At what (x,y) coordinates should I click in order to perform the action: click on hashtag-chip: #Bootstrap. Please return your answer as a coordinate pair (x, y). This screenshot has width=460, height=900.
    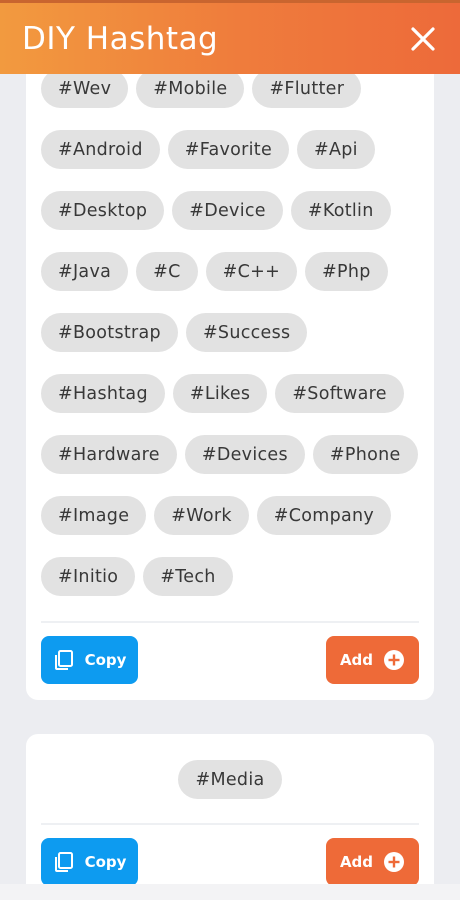
    Looking at the image, I should click on (109, 332).